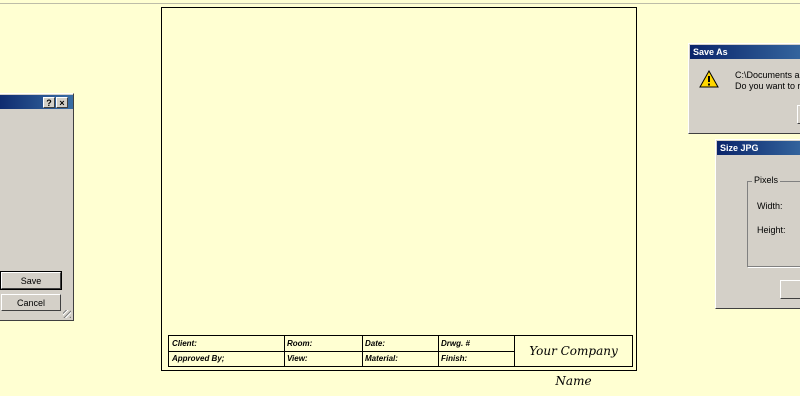 The width and height of the screenshot is (800, 396). I want to click on resize-grip-icon, so click(67, 314).